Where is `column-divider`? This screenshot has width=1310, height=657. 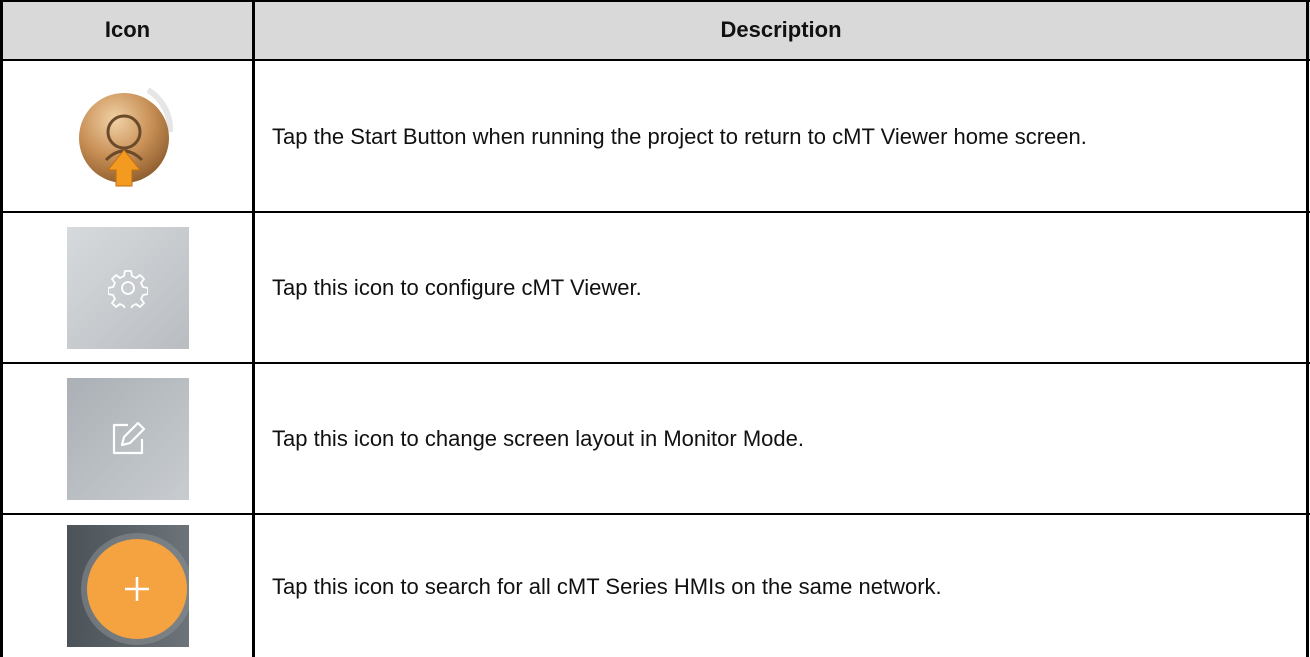 column-divider is located at coordinates (253, 328).